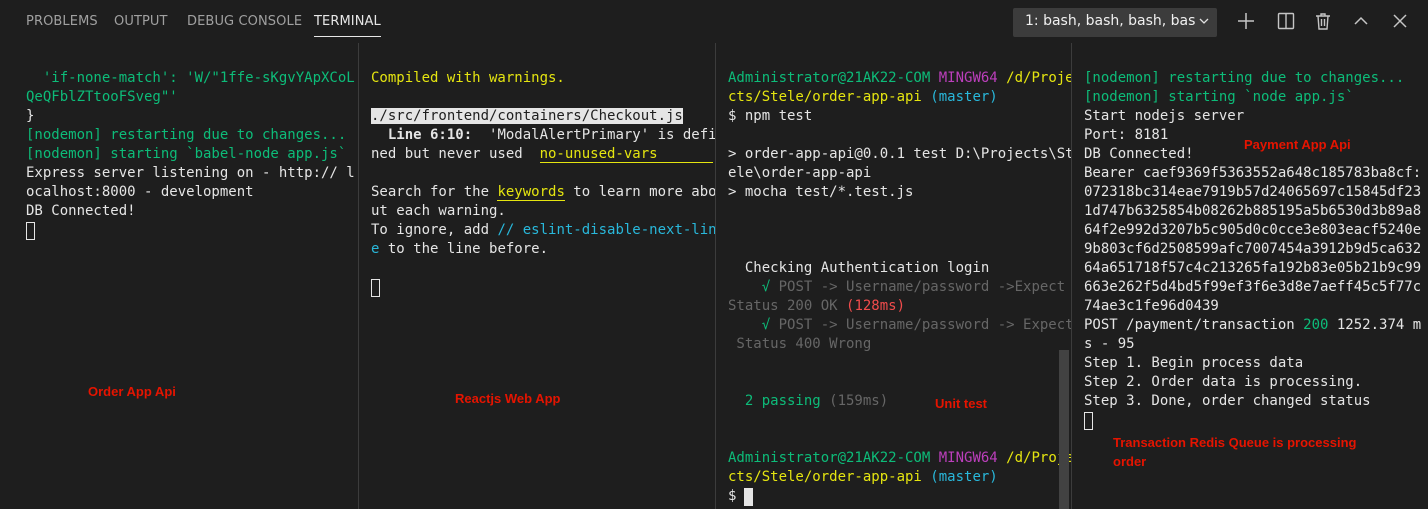 The width and height of the screenshot is (1428, 509). What do you see at coordinates (508, 398) in the screenshot?
I see `annotation-label: Reactjs Web App` at bounding box center [508, 398].